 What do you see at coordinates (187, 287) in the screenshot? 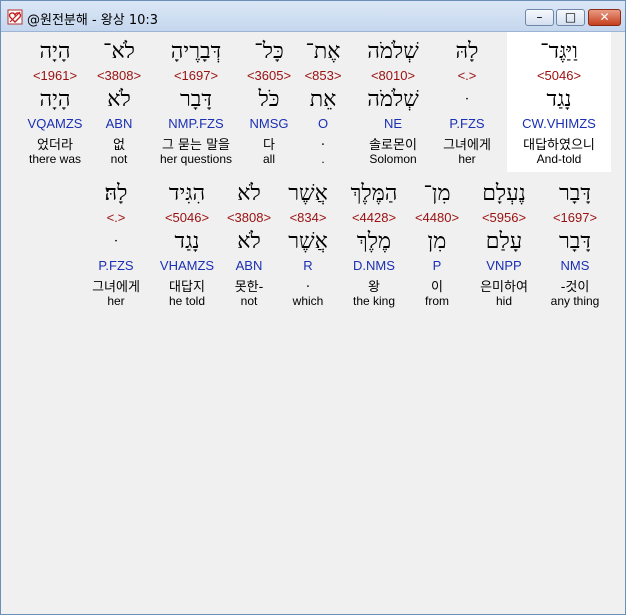
I see `korean-gloss: 대답지` at bounding box center [187, 287].